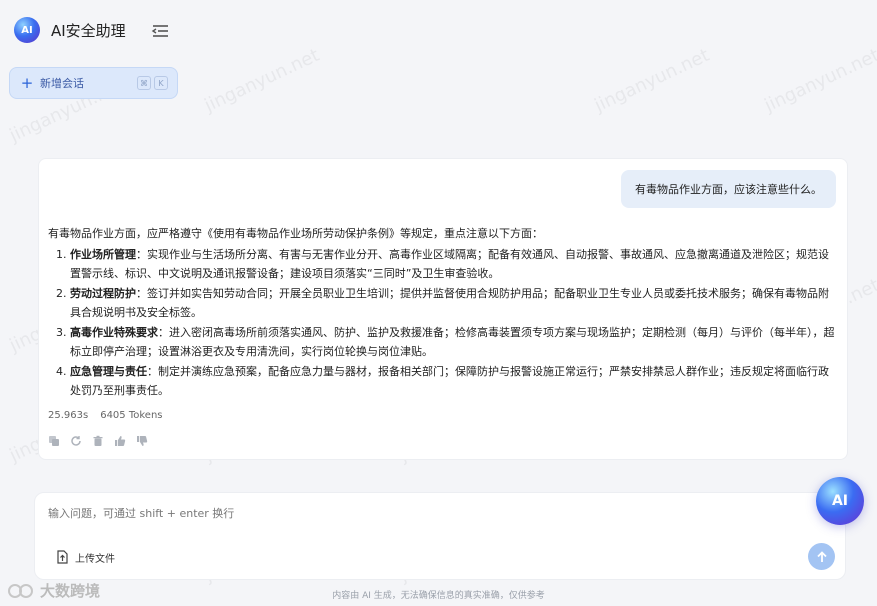 This screenshot has width=877, height=606. I want to click on list-item-title: 劳动过程防护, so click(103, 293).